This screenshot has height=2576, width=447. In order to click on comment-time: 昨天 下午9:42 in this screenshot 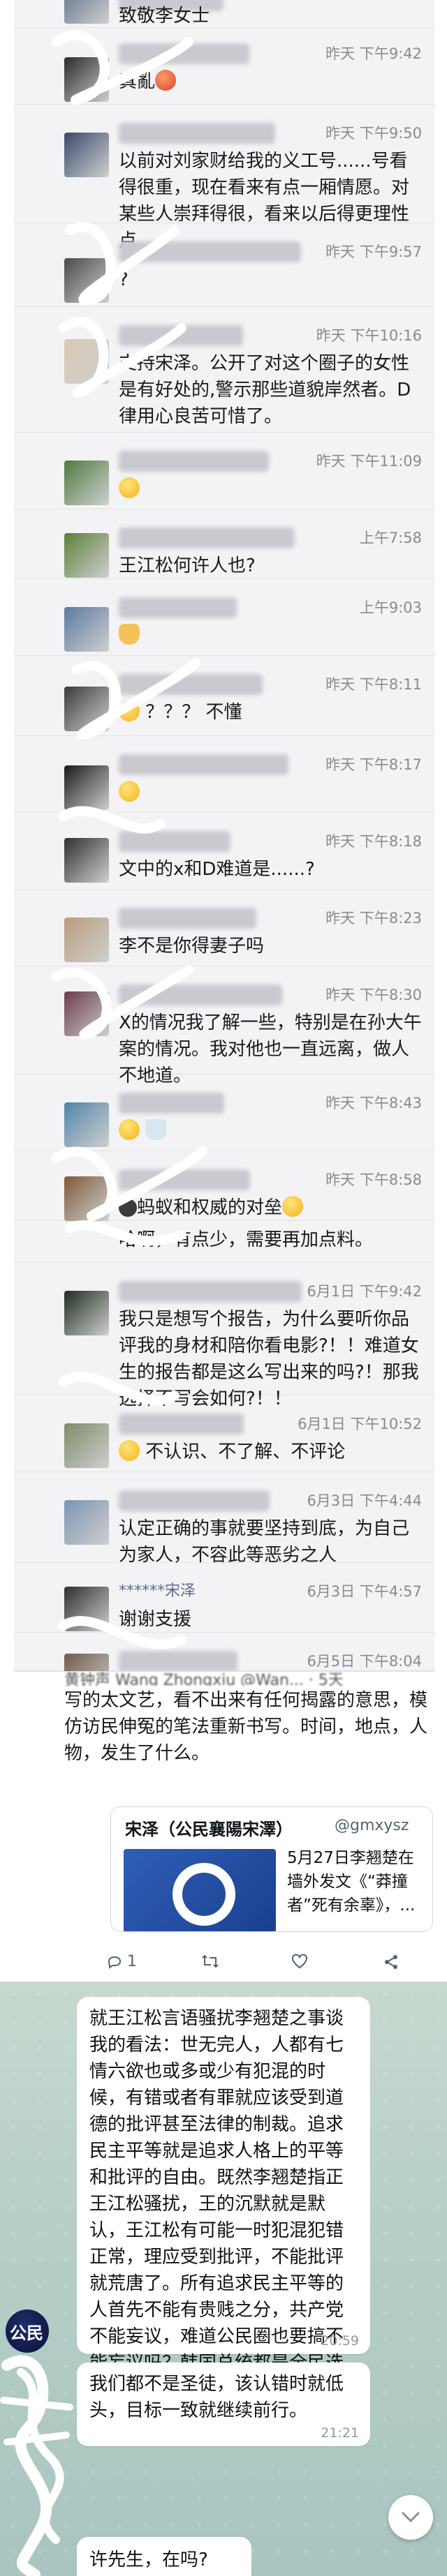, I will do `click(374, 53)`.